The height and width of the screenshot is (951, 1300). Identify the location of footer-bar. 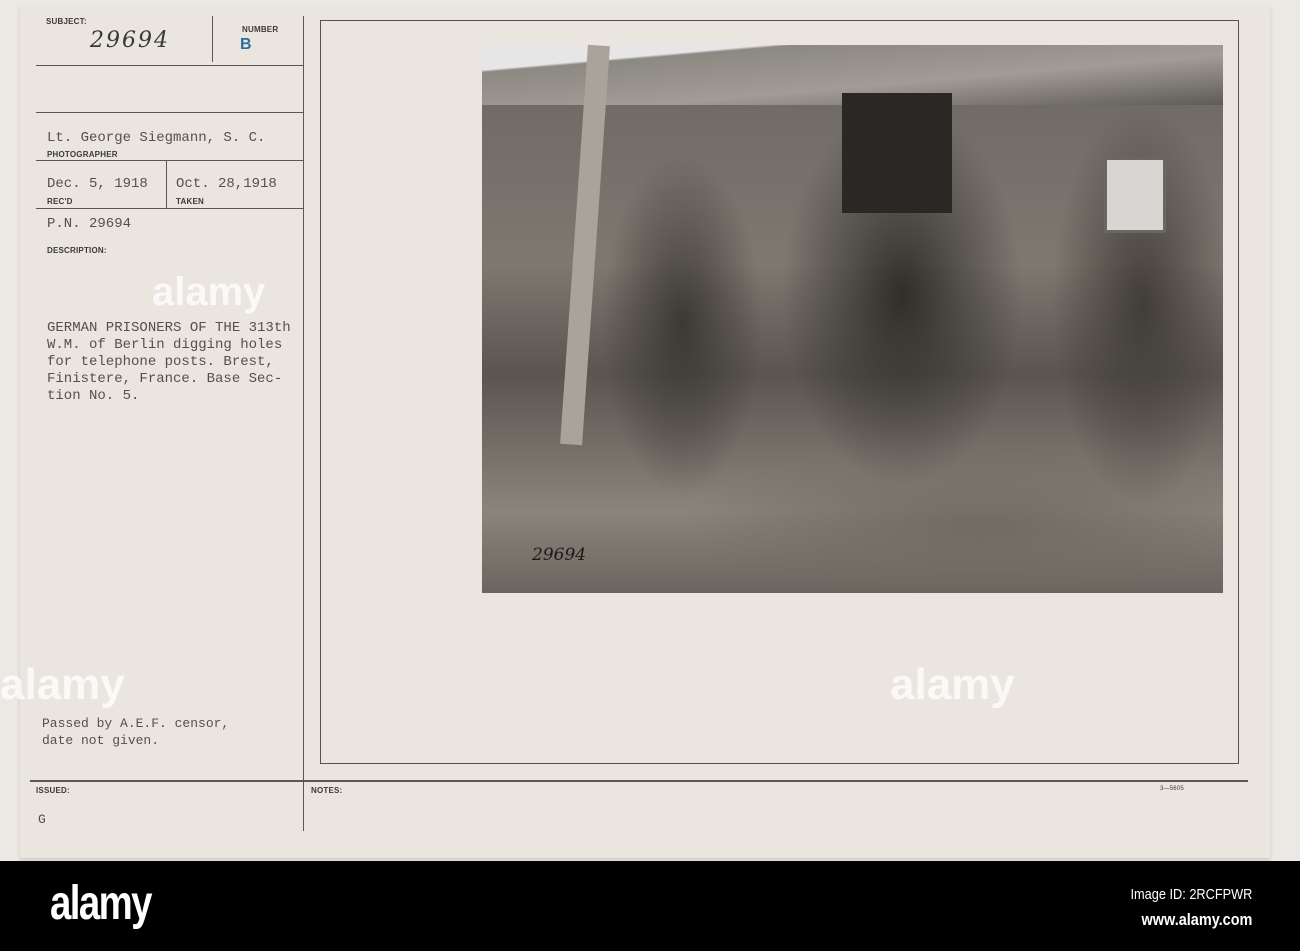
(650, 906).